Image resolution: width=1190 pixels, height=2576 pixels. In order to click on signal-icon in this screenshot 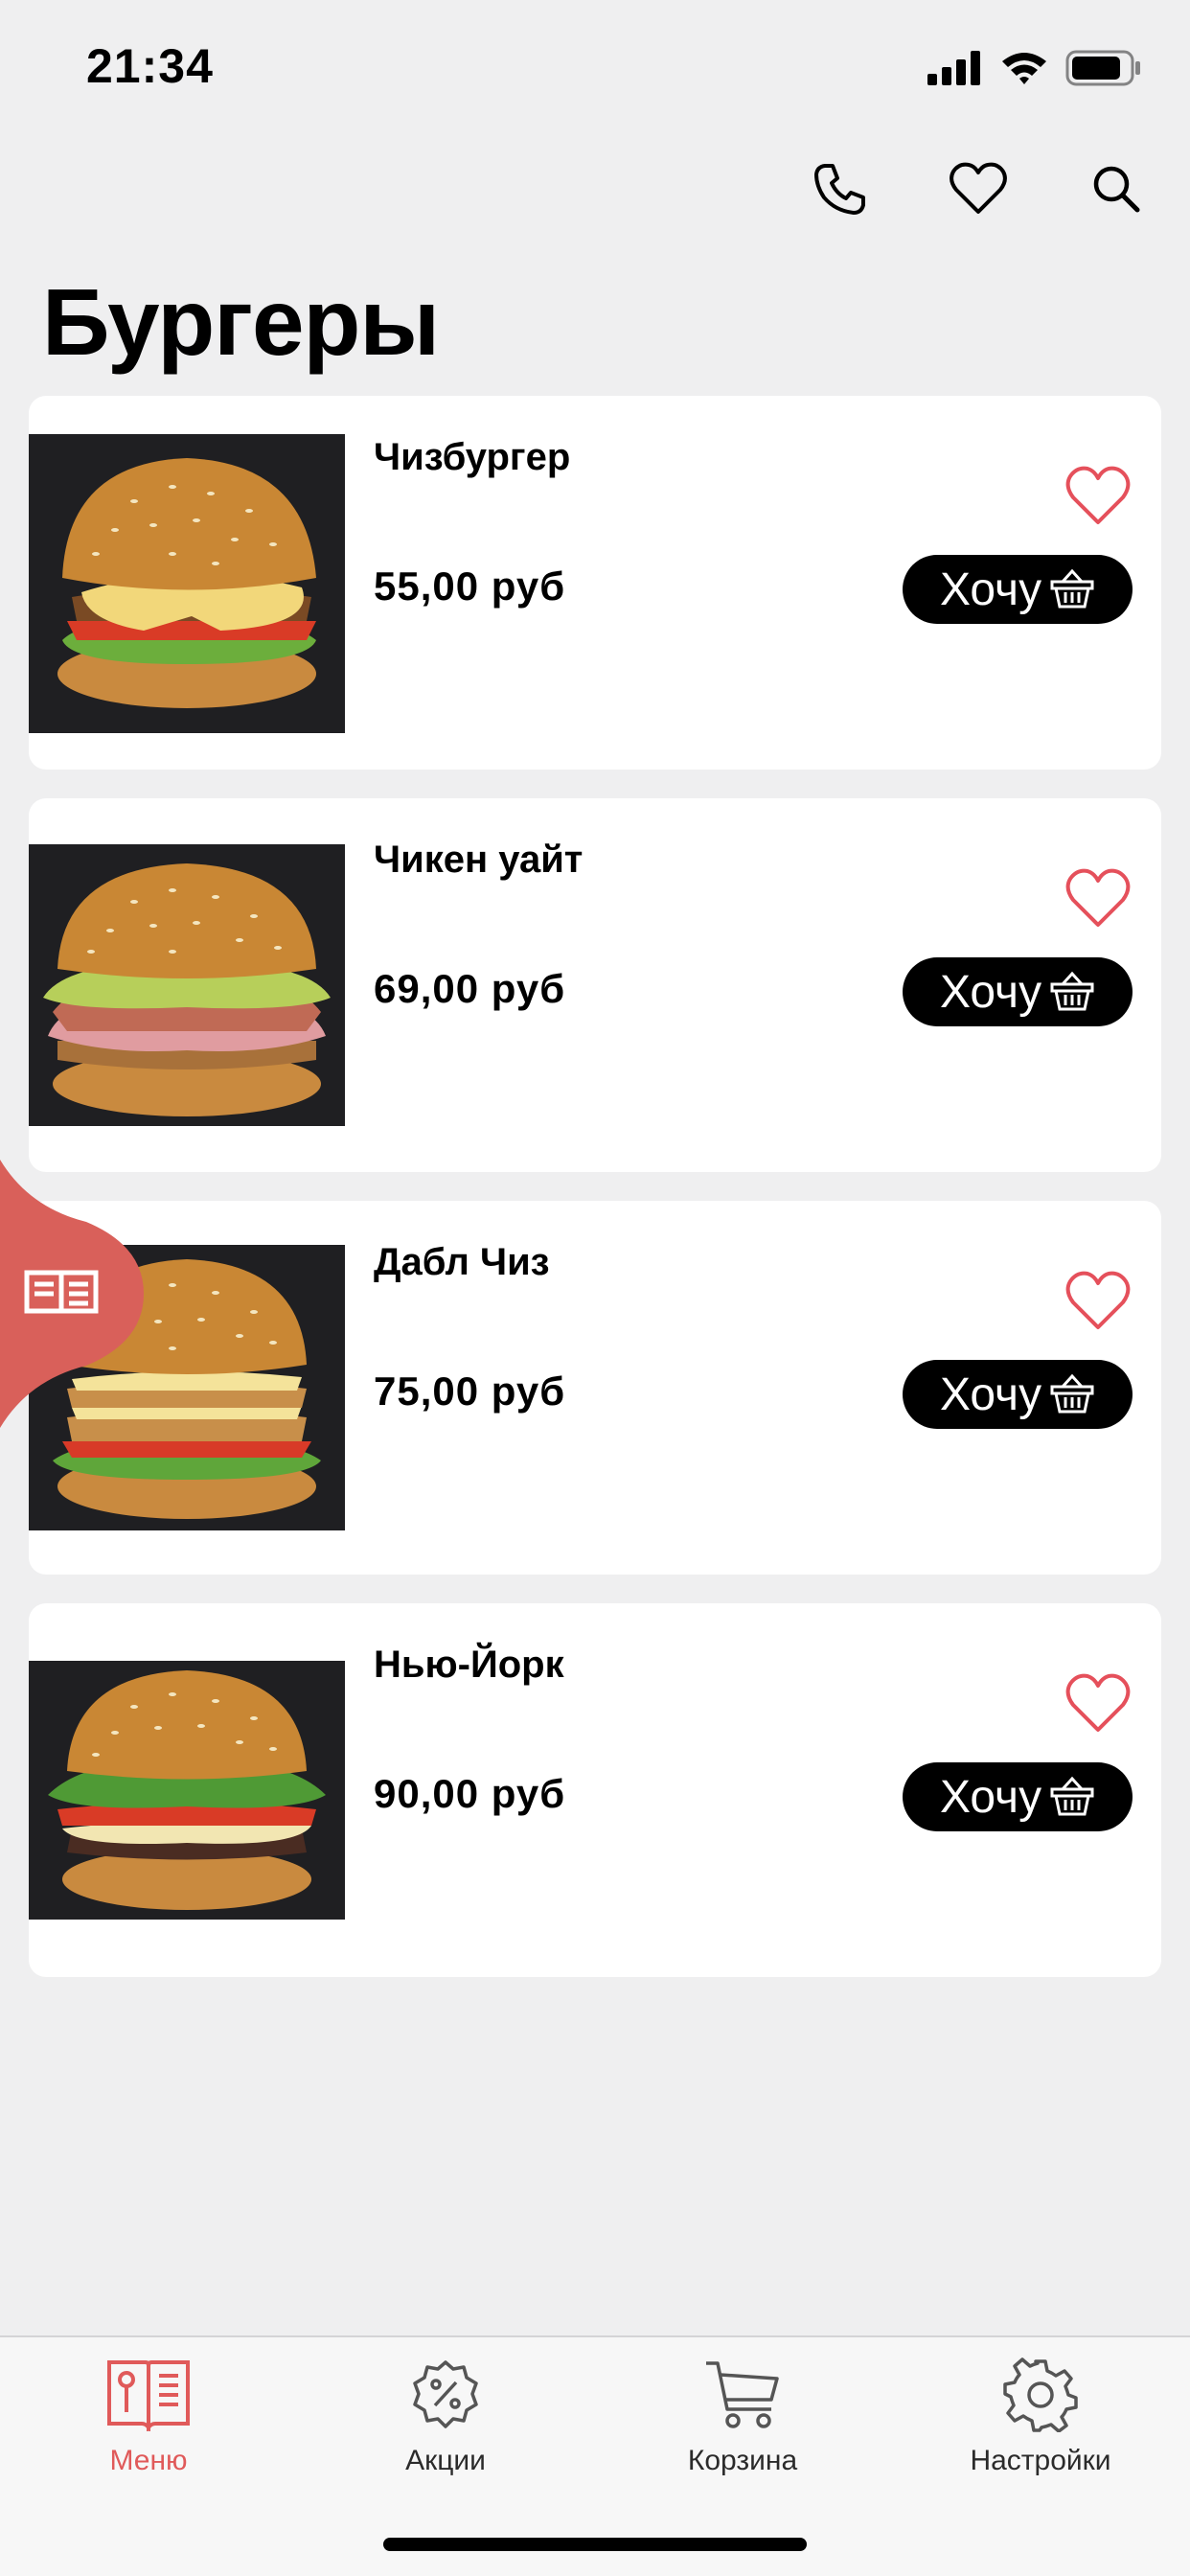, I will do `click(953, 68)`.